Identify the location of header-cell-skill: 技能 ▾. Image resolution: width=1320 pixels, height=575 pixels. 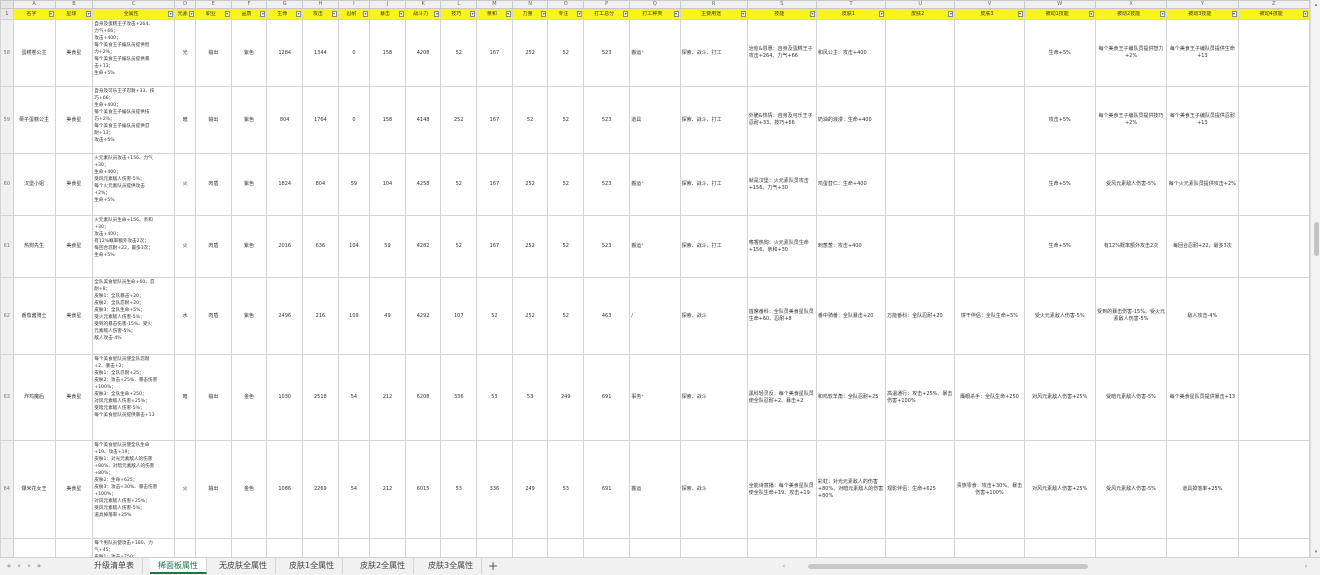
(781, 14).